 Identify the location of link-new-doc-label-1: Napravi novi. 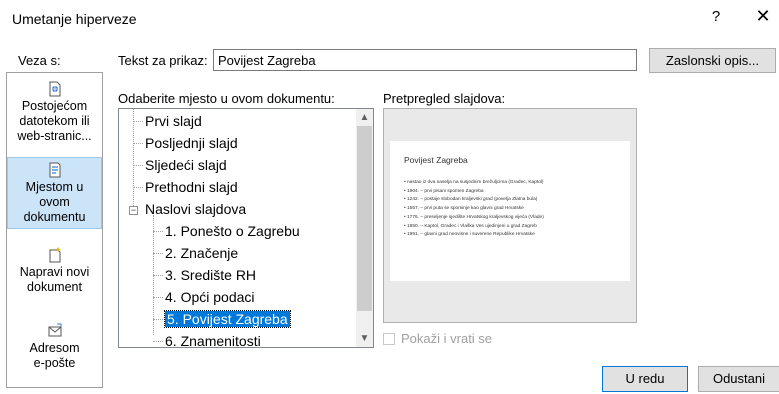
(54, 272).